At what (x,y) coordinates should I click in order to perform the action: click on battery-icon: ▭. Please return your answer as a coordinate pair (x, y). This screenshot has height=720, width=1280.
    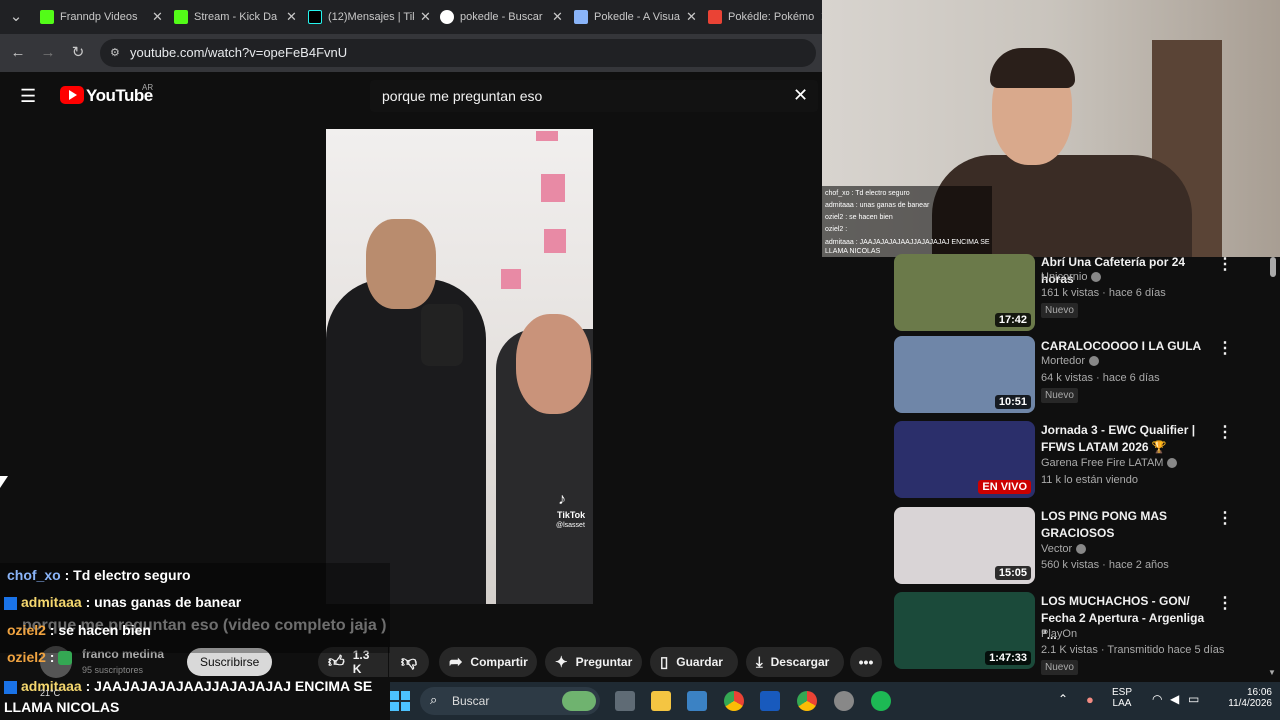
    Looking at the image, I should click on (1193, 699).